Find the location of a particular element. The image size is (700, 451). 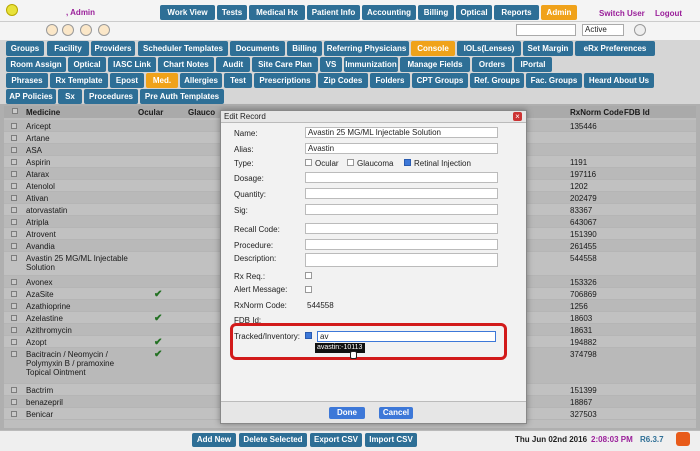

tab-iportal: IPortal is located at coordinates (533, 64).